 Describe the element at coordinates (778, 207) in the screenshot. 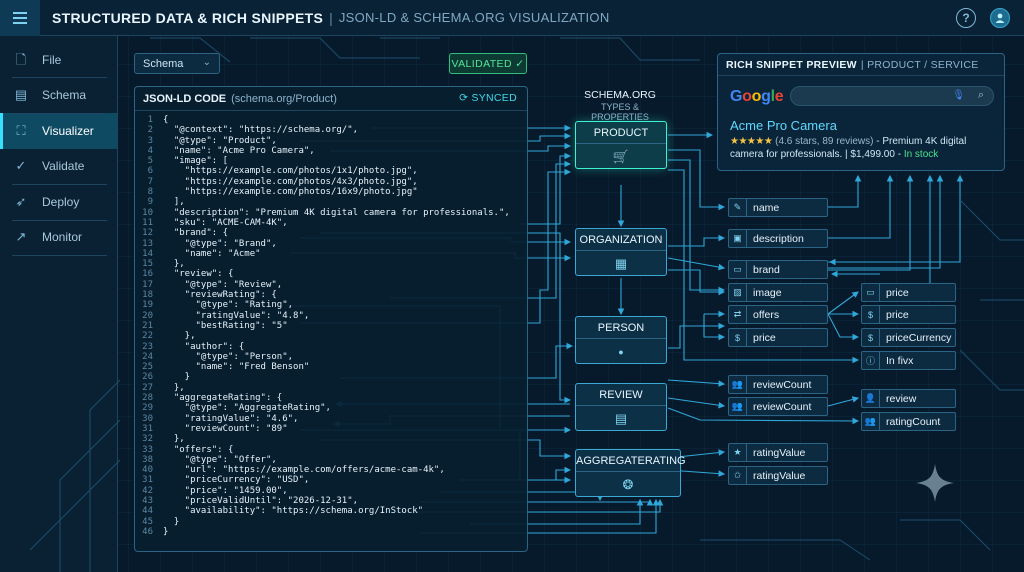

I see `property-name: ✎ name` at that location.